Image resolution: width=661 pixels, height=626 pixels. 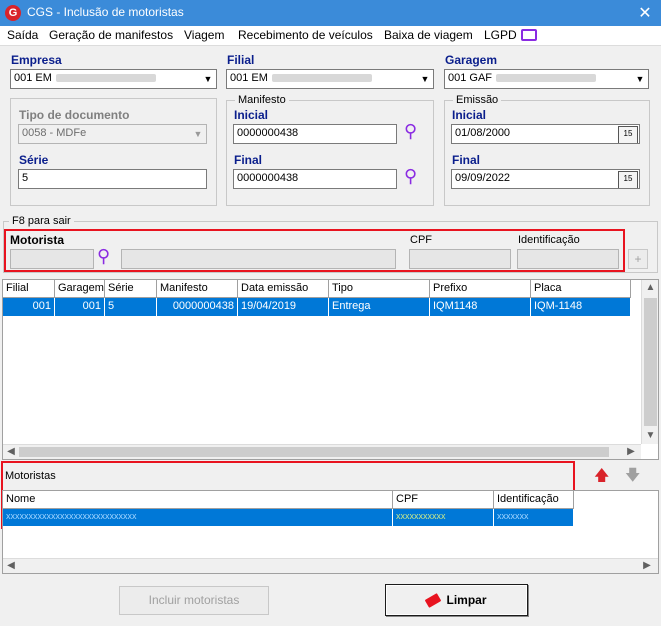 What do you see at coordinates (645, 13) in the screenshot?
I see `close-icon: ✕` at bounding box center [645, 13].